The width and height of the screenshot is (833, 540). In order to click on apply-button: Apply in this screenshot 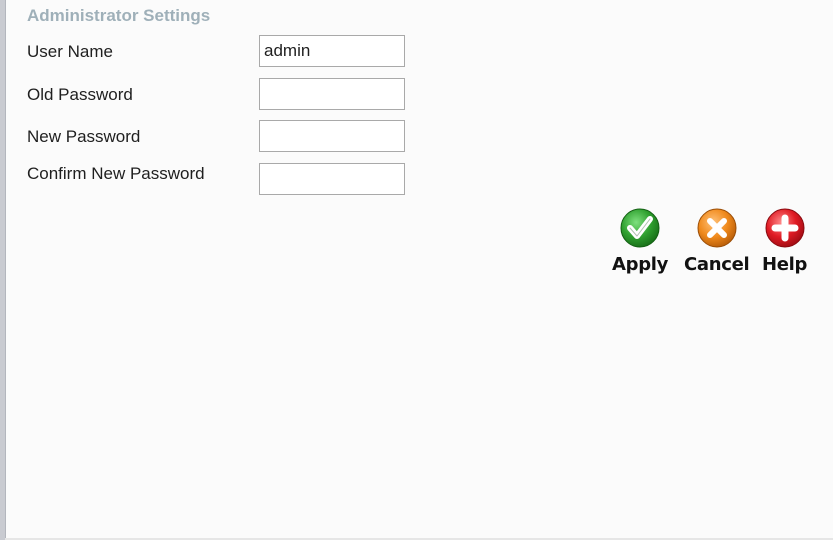, I will do `click(640, 240)`.